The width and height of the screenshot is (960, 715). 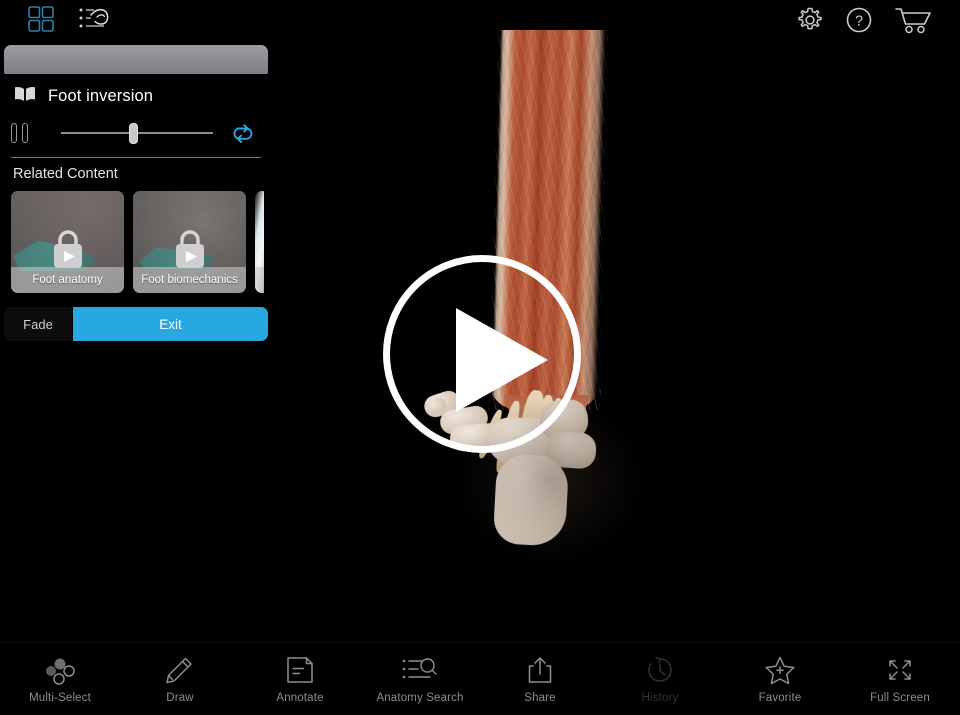 I want to click on tool-label: History, so click(x=660, y=698).